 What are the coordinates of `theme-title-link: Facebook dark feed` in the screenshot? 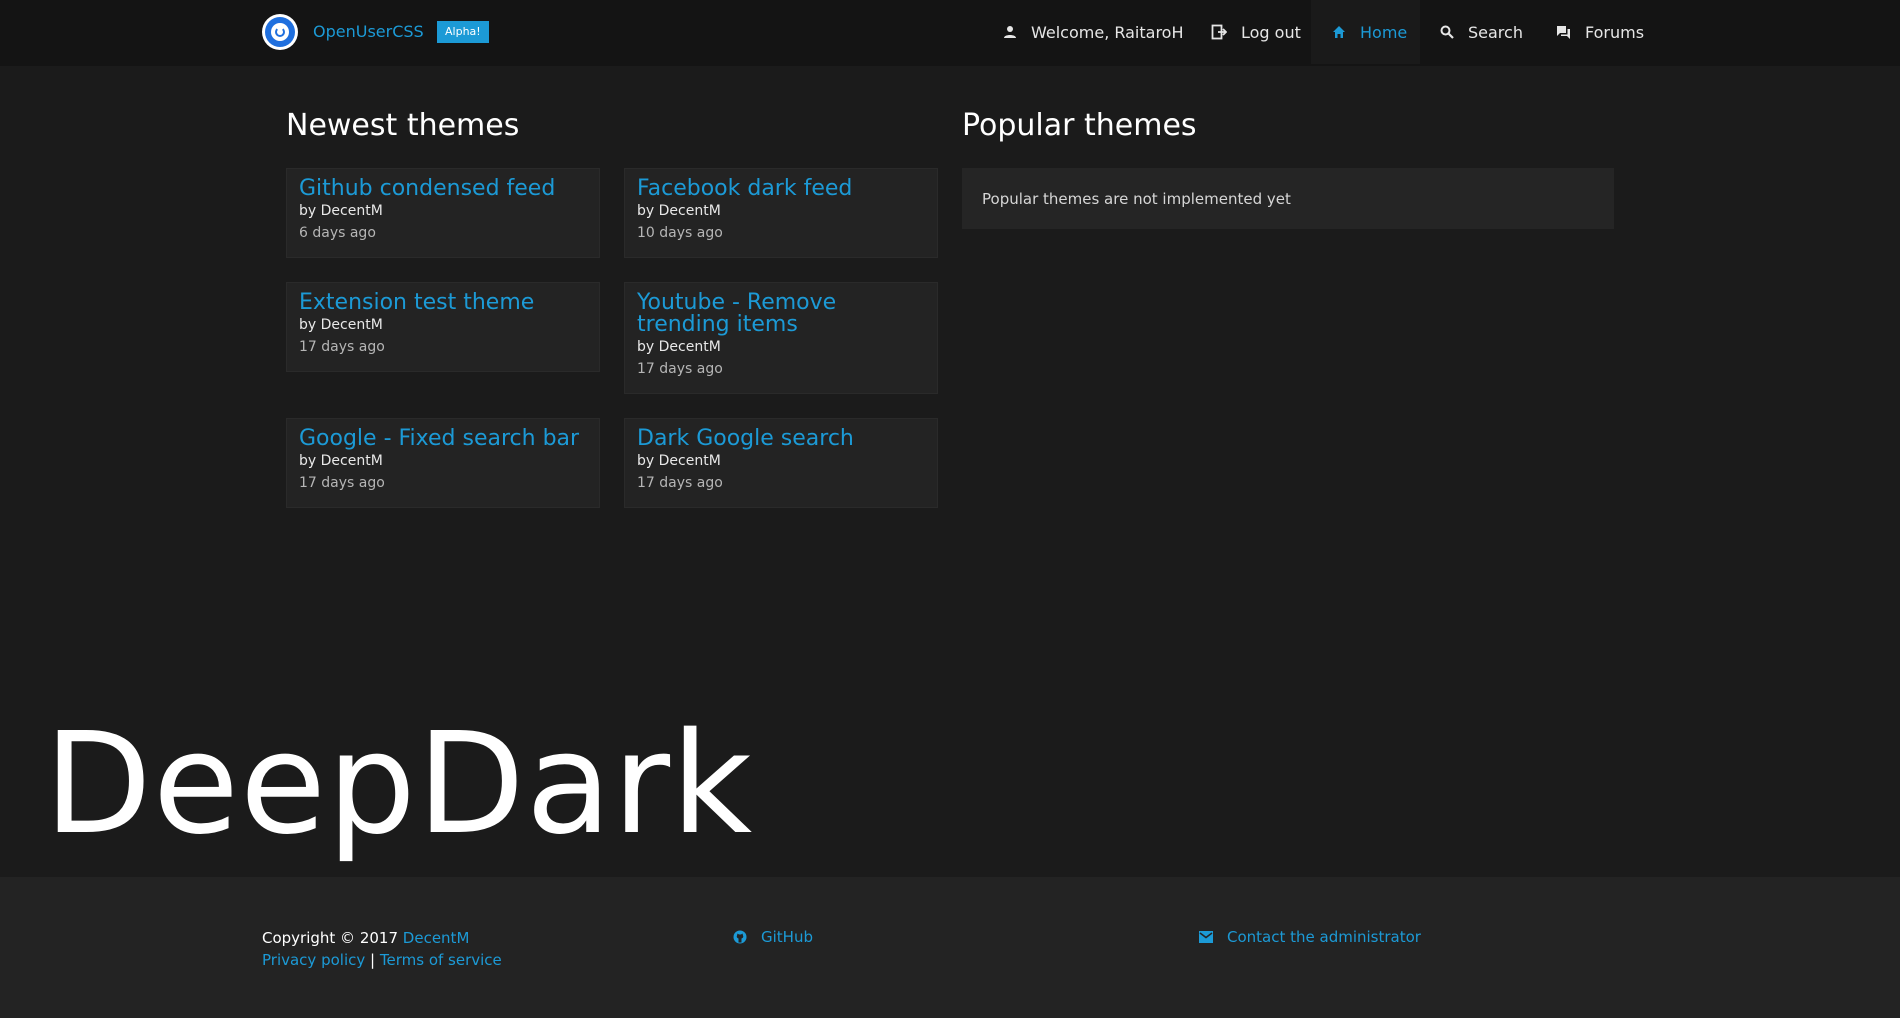 It's located at (781, 189).